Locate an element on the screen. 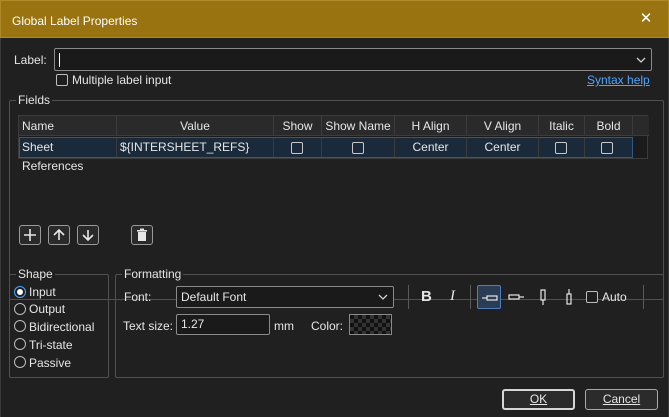 Image resolution: width=669 pixels, height=417 pixels. orientation-left-icon is located at coordinates (490, 298).